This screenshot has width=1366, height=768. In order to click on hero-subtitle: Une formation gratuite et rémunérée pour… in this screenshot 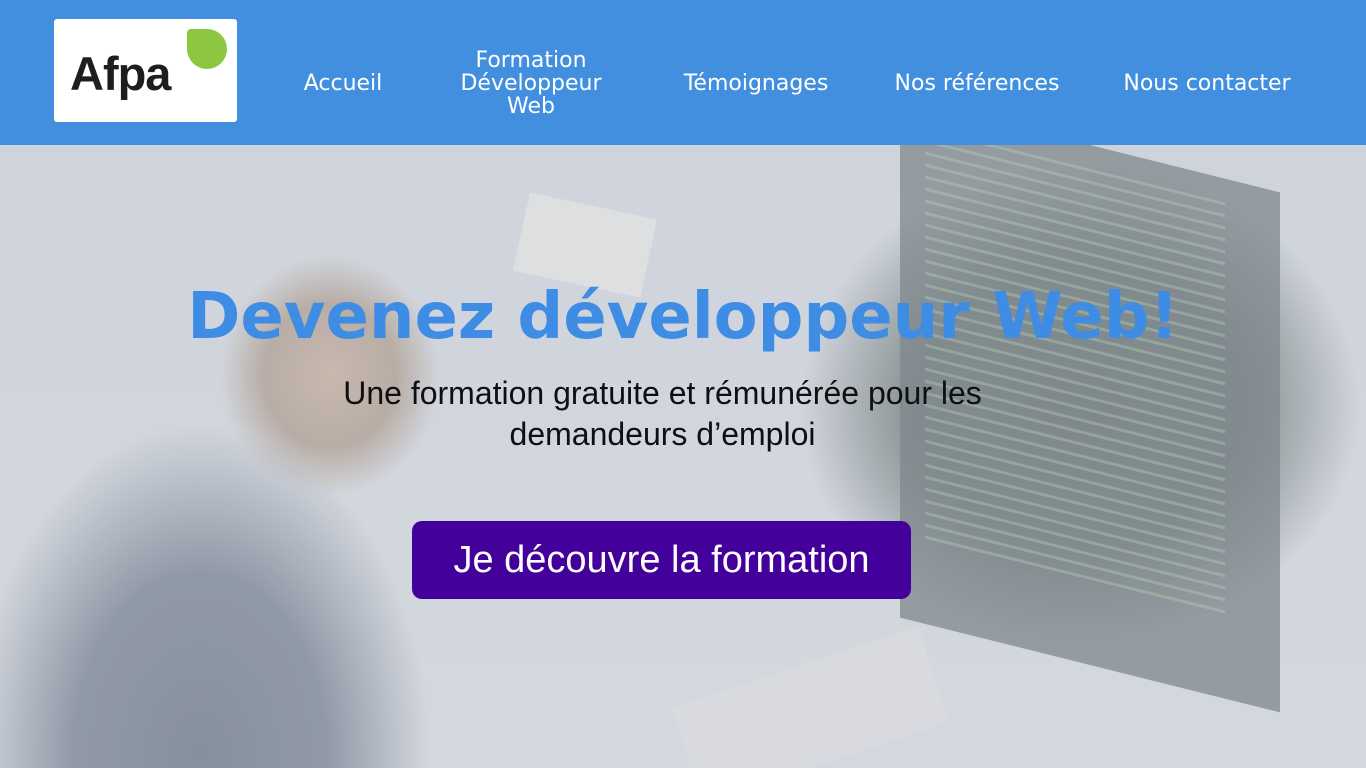, I will do `click(662, 413)`.